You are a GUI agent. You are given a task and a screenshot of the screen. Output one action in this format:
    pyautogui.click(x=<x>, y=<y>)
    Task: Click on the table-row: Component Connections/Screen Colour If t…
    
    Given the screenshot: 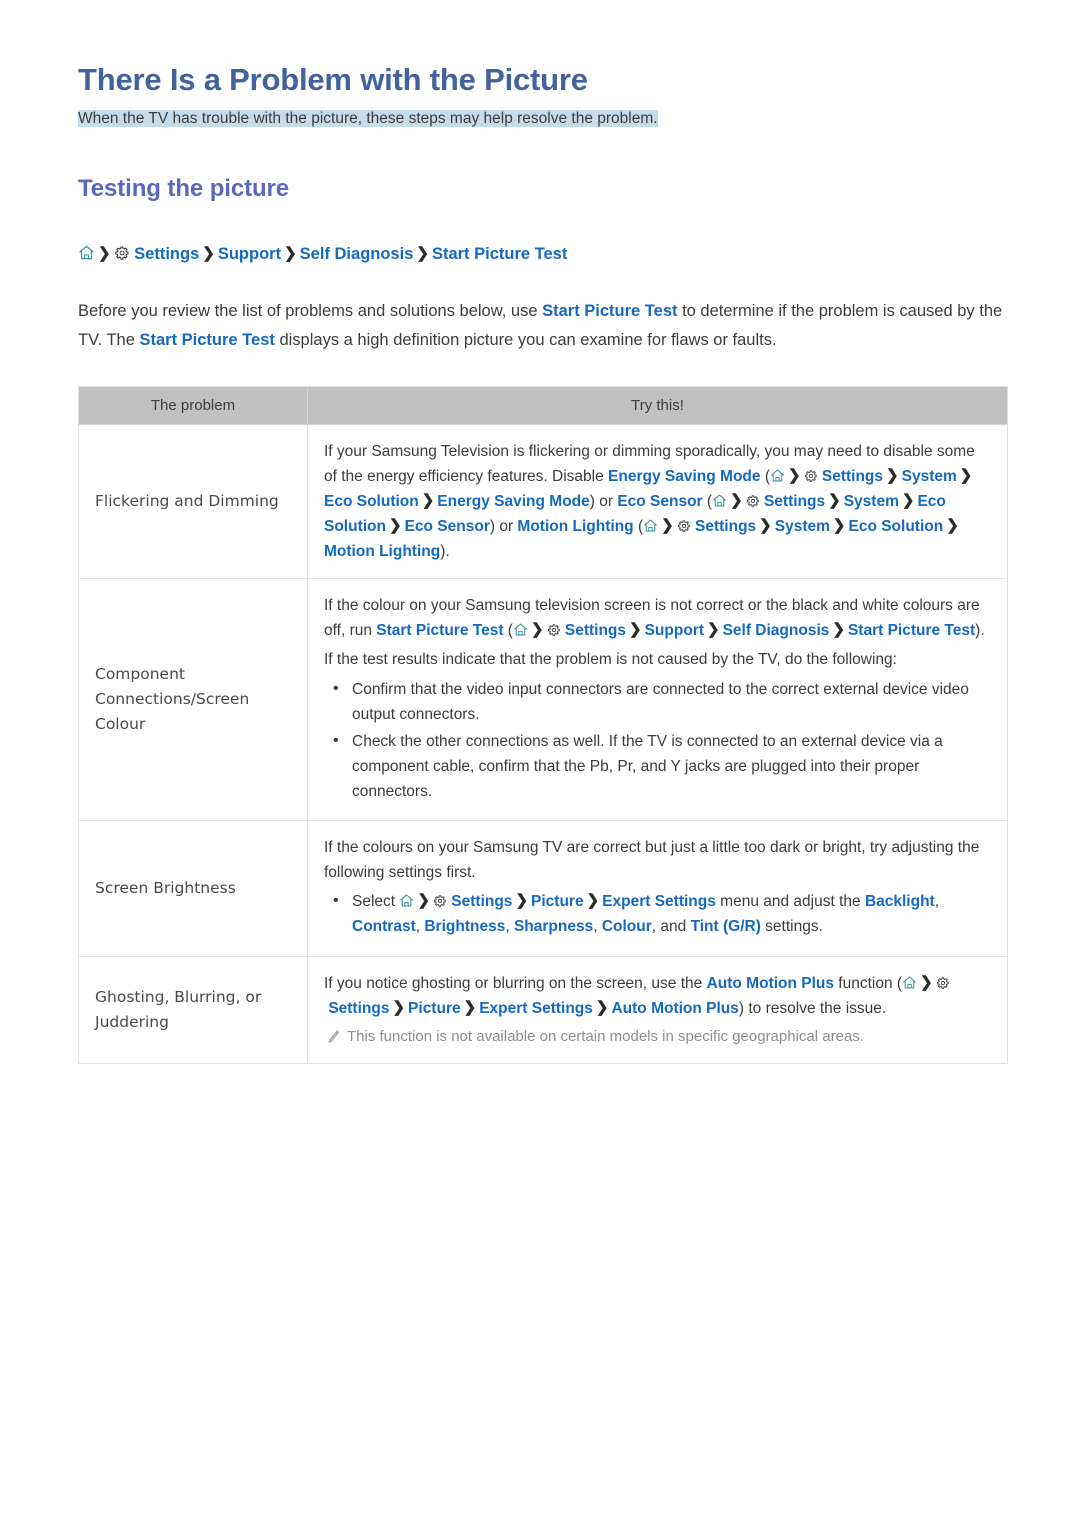 What is the action you would take?
    pyautogui.click(x=543, y=699)
    